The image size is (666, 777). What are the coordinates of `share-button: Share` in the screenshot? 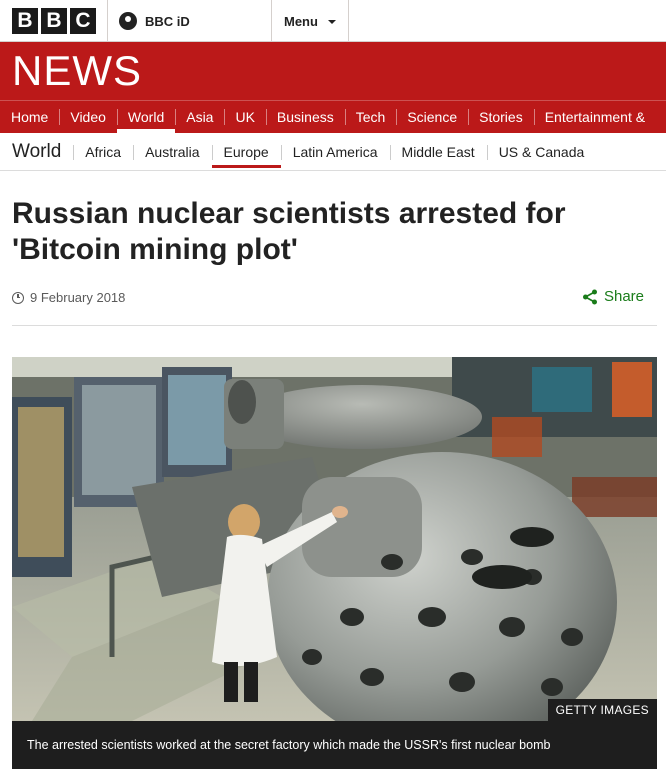 It's located at (613, 296).